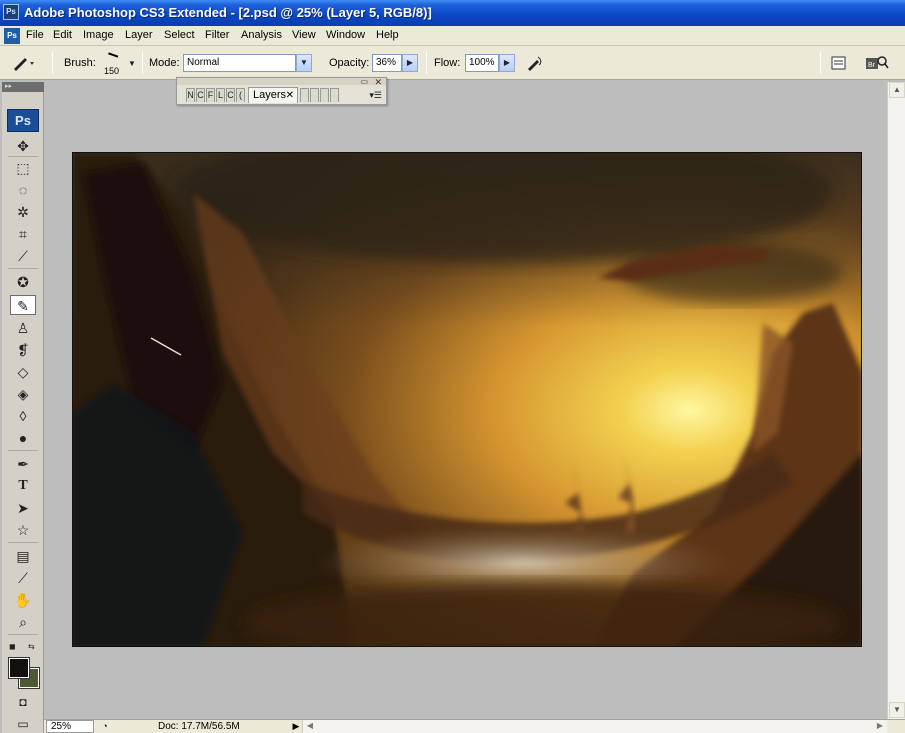 This screenshot has height=733, width=905. What do you see at coordinates (23, 723) in the screenshot?
I see `screen-mode-icon: ▭` at bounding box center [23, 723].